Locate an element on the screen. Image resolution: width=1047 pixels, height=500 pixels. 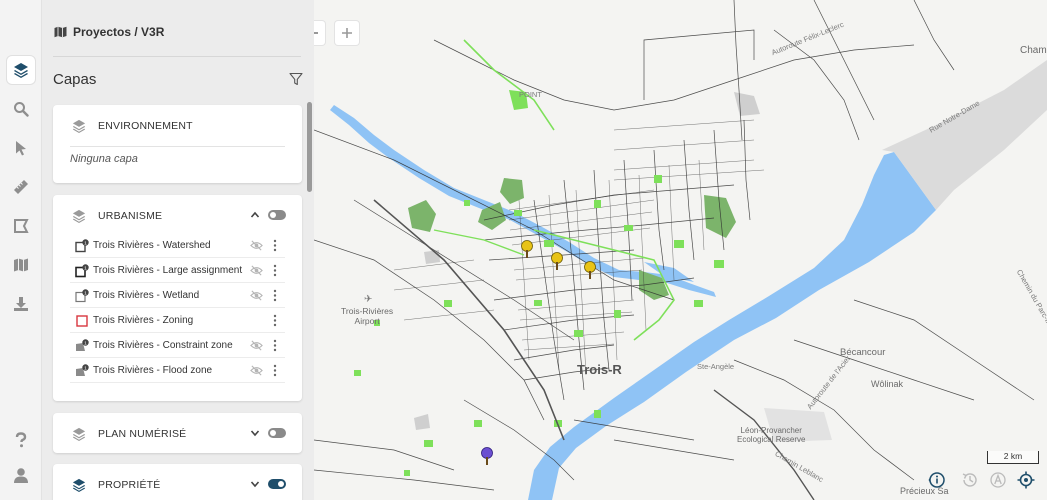
select-button is located at coordinates (21, 148).